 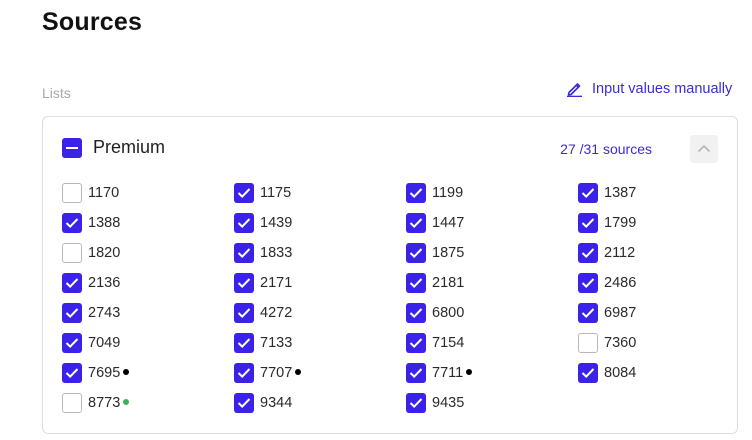 What do you see at coordinates (448, 373) in the screenshot?
I see `source-label: 7711` at bounding box center [448, 373].